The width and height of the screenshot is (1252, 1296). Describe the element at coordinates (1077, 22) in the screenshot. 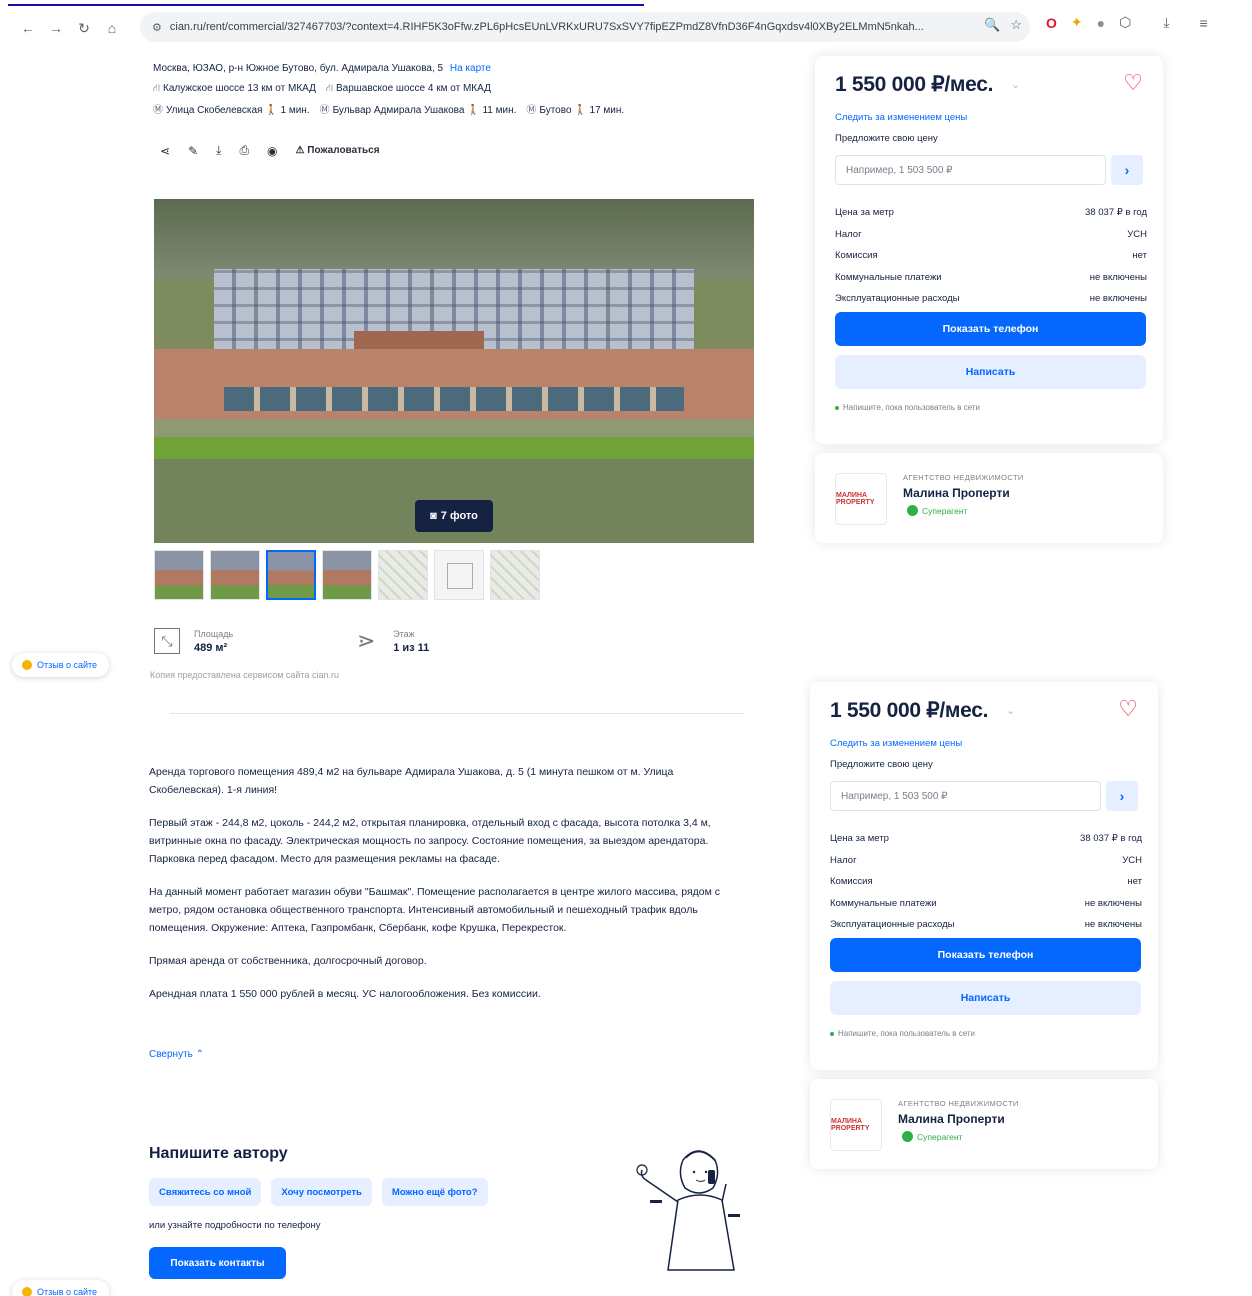

I see `extension-icon: ✦` at that location.